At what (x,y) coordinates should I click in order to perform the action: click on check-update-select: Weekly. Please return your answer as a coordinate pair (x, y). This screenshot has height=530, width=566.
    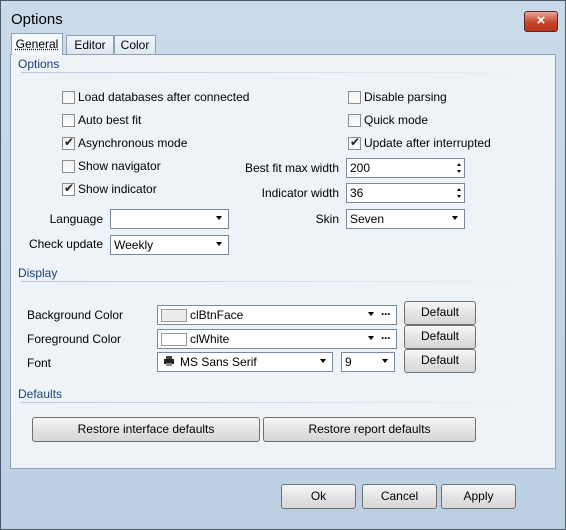
    Looking at the image, I should click on (169, 245).